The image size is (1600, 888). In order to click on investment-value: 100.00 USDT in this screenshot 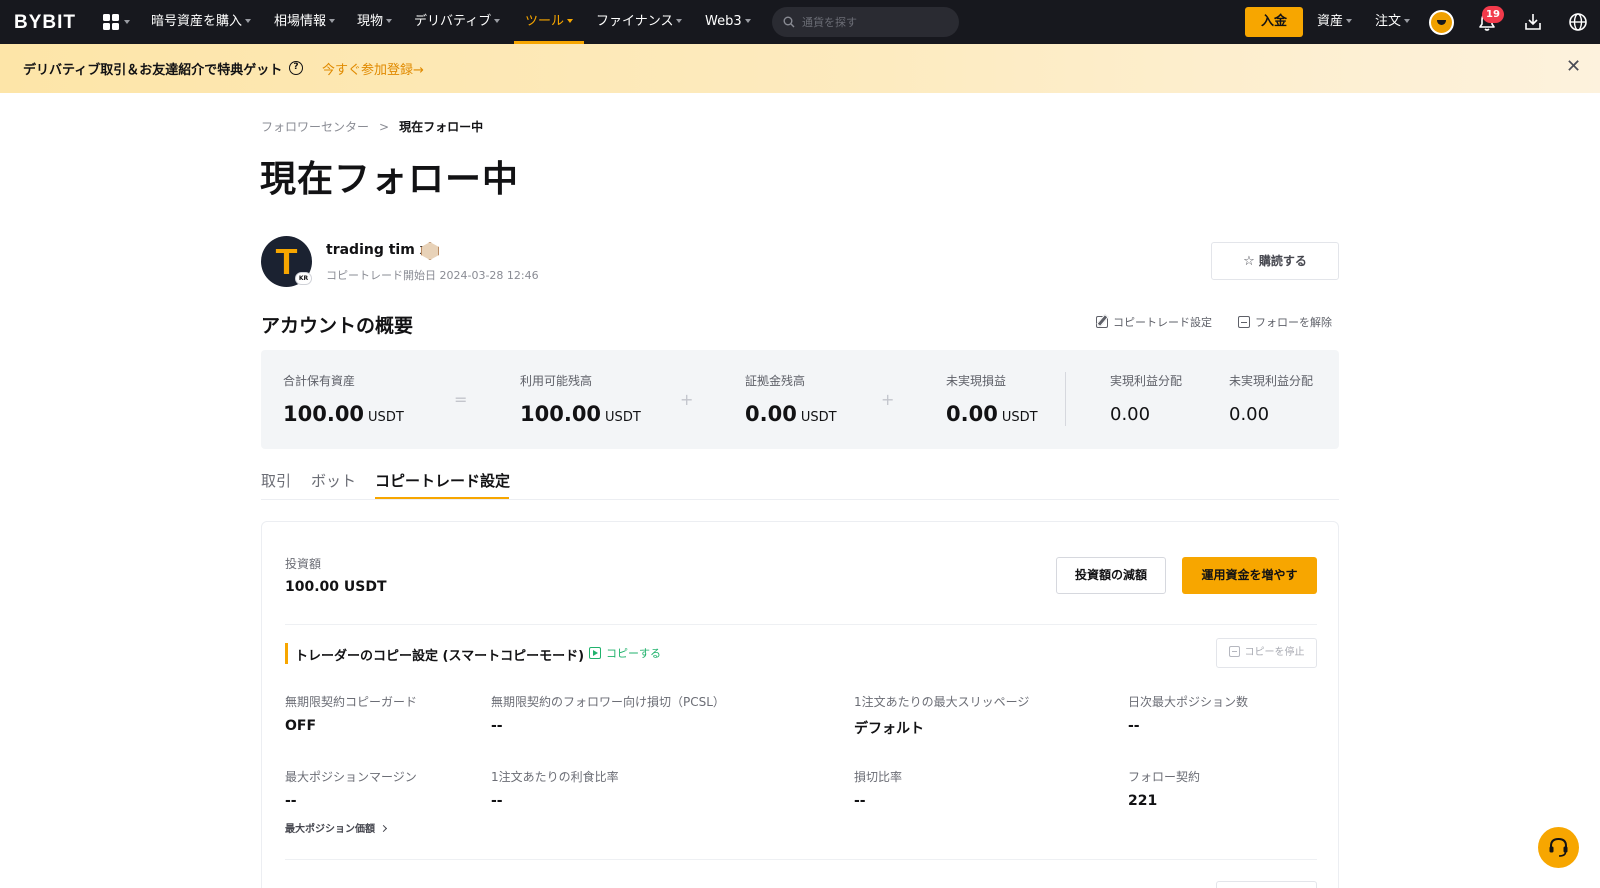, I will do `click(336, 587)`.